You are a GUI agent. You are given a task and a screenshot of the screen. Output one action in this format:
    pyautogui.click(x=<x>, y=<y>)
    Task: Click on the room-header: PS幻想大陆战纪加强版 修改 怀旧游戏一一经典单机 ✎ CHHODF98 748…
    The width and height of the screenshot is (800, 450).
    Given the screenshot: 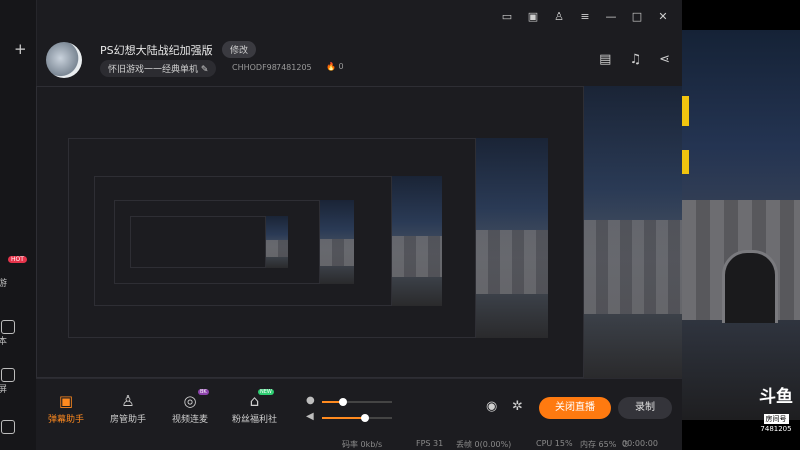 What is the action you would take?
    pyautogui.click(x=359, y=61)
    